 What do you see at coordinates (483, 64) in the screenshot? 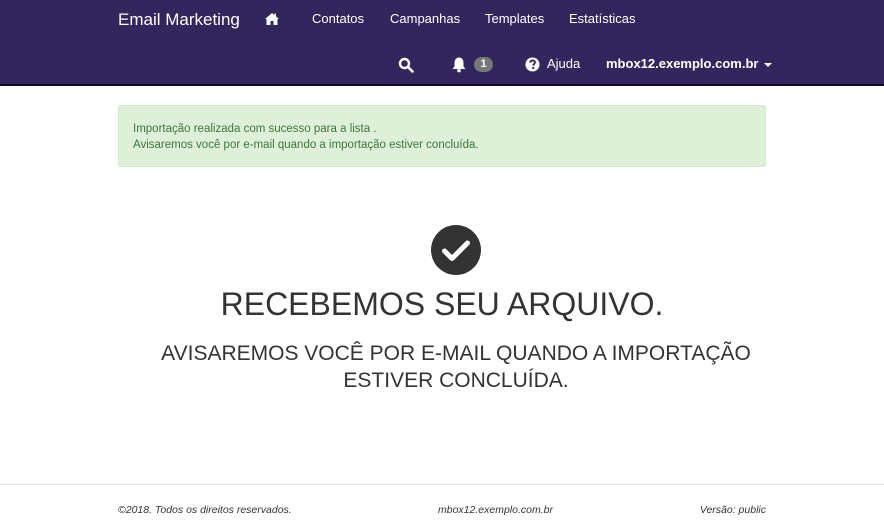
I see `notification-badge: 1` at bounding box center [483, 64].